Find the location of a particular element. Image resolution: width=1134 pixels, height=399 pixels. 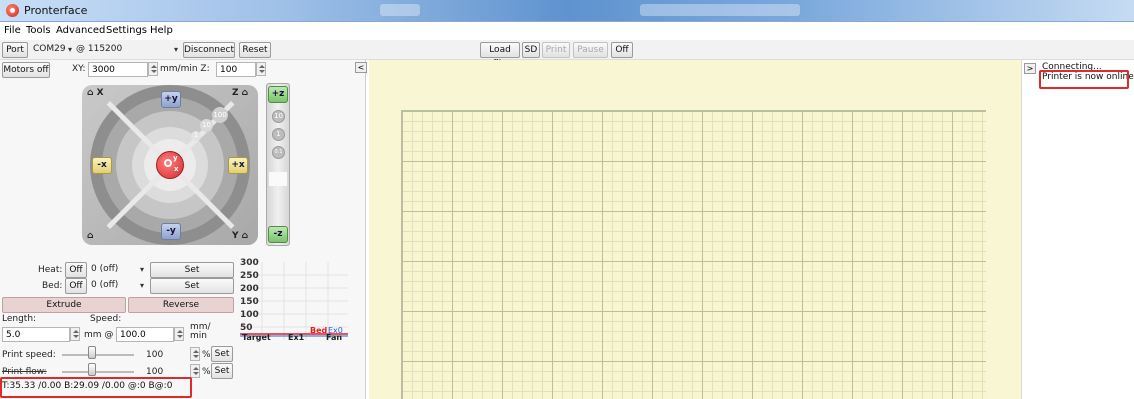

jog-minus-z-button: -z is located at coordinates (278, 234).